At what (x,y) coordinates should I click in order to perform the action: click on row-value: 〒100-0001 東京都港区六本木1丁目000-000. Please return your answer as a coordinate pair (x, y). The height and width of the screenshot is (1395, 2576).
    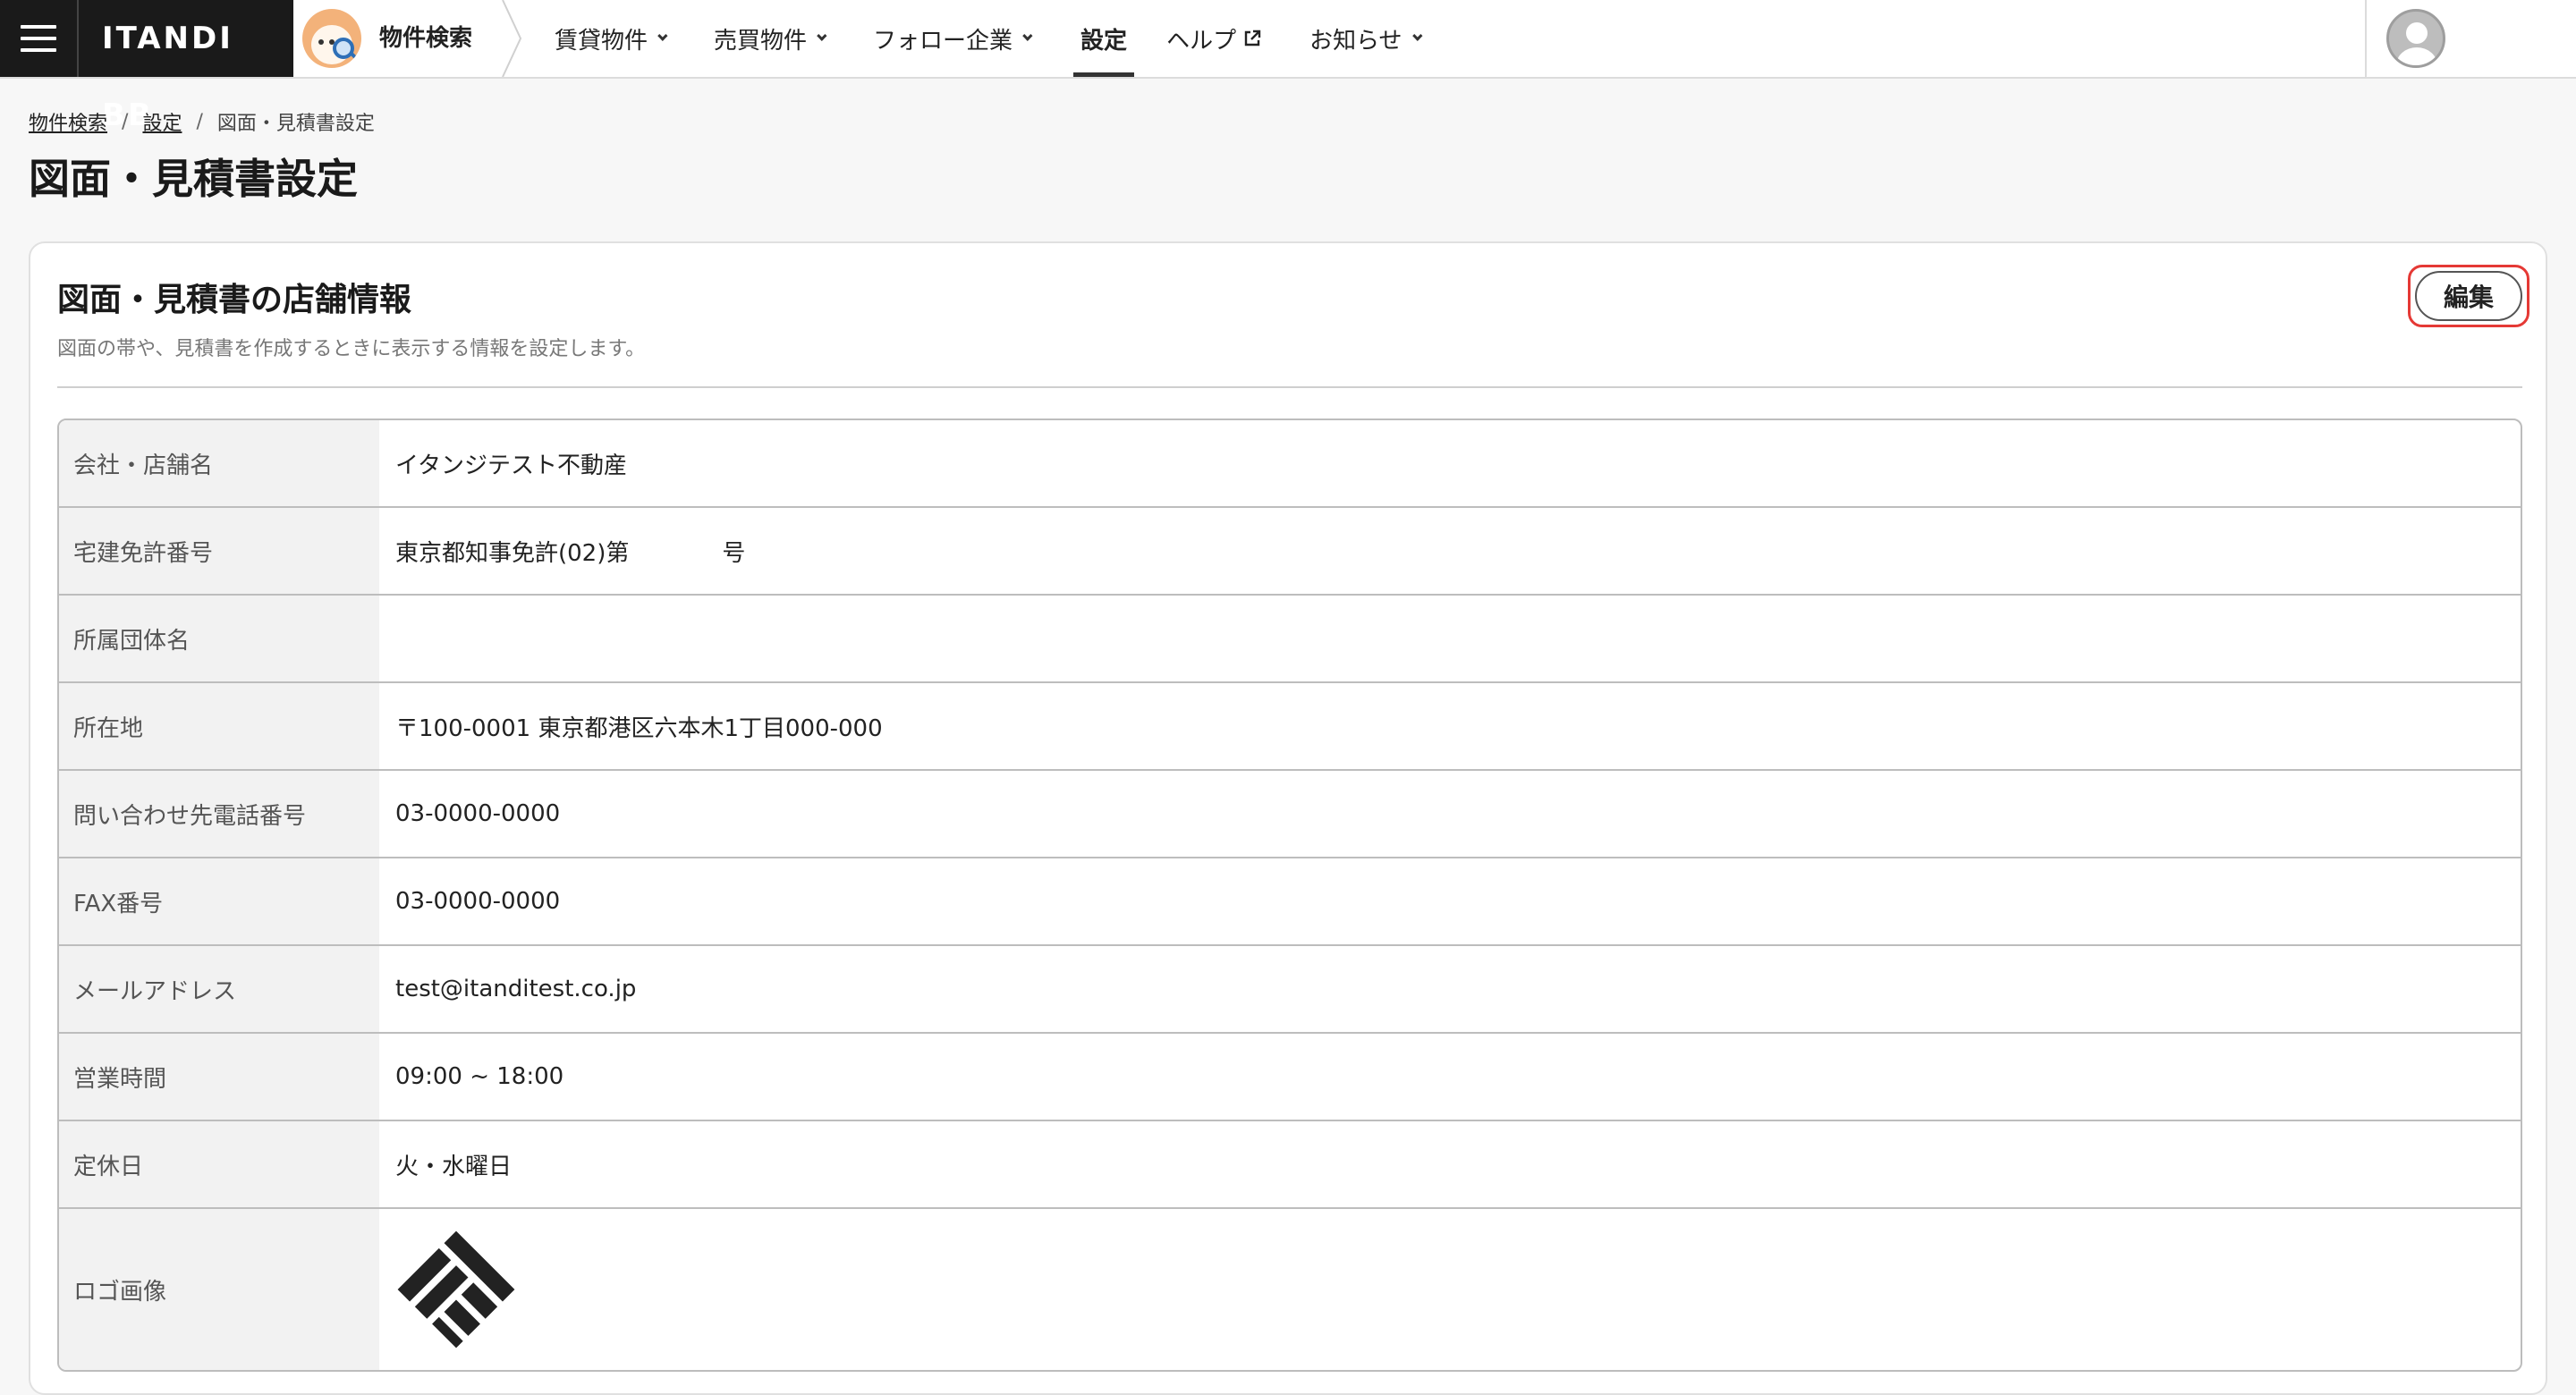
    Looking at the image, I should click on (639, 728).